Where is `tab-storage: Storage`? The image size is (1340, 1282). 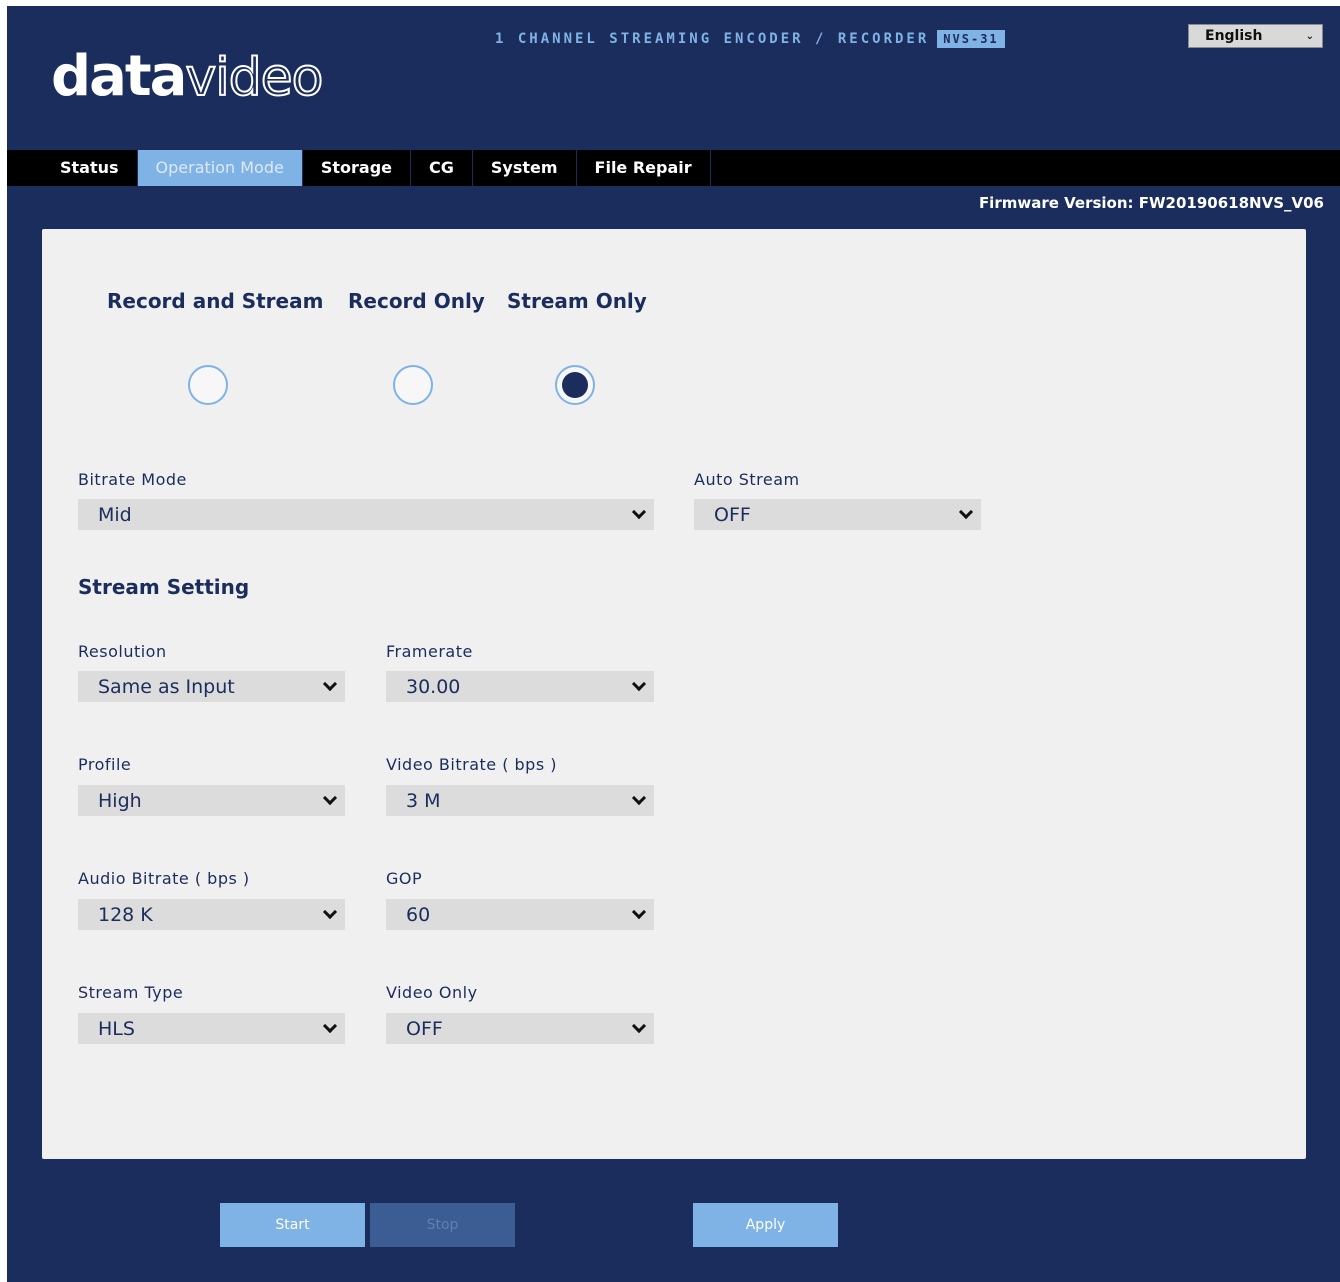
tab-storage: Storage is located at coordinates (357, 168).